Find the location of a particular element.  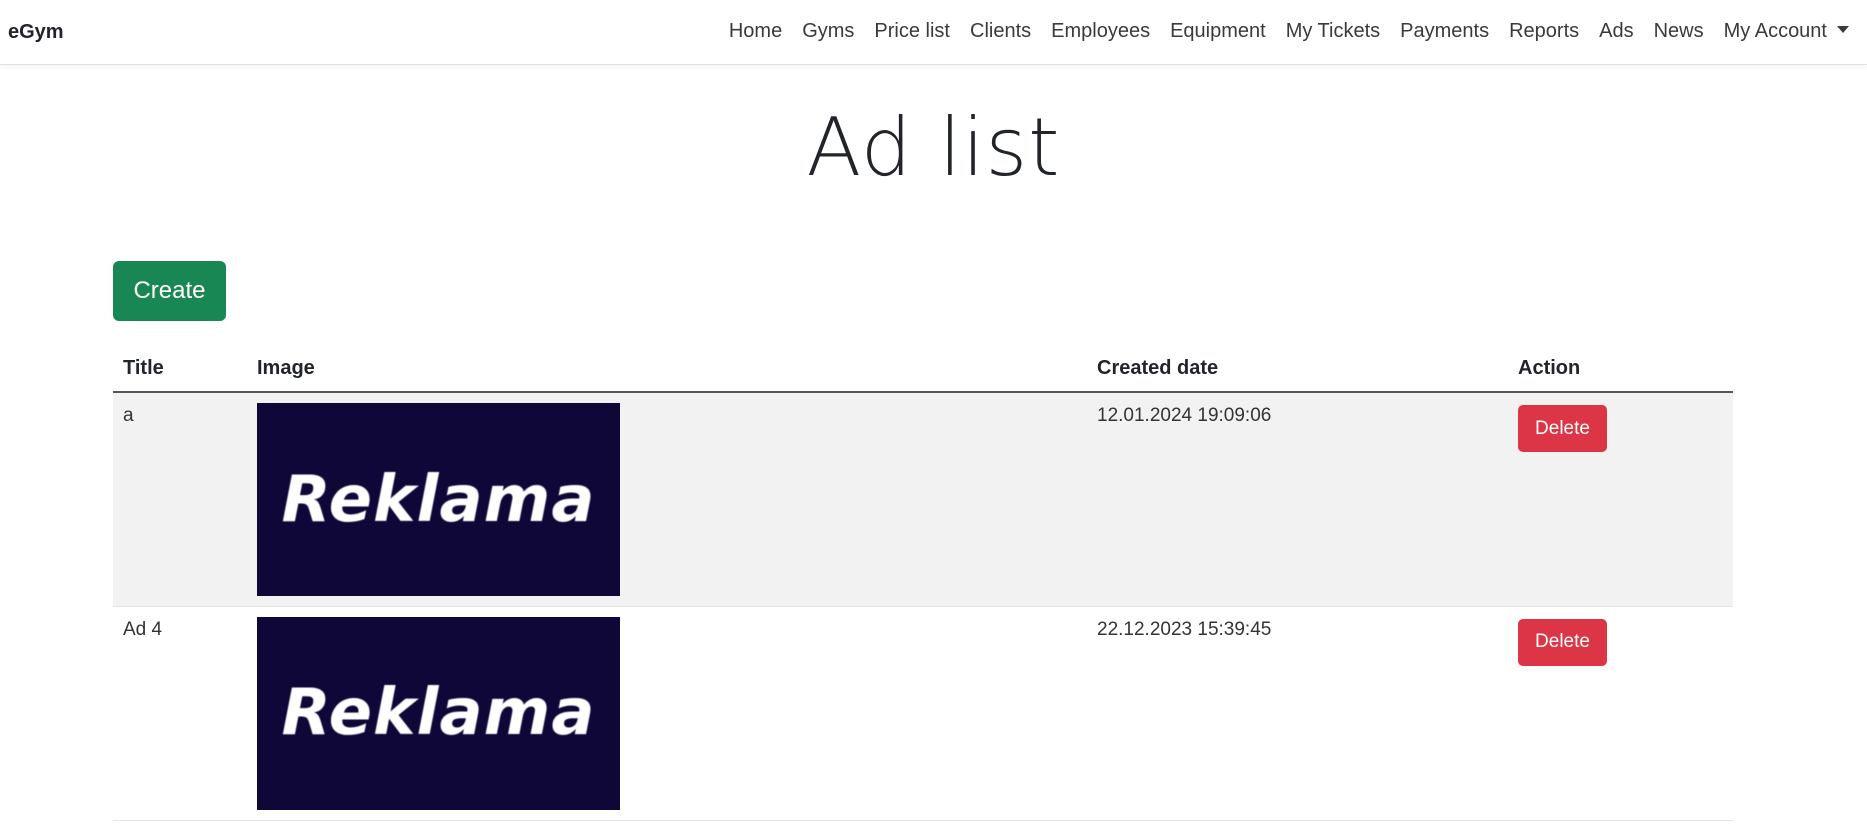

nav-link-gyms: Gyms is located at coordinates (828, 31).